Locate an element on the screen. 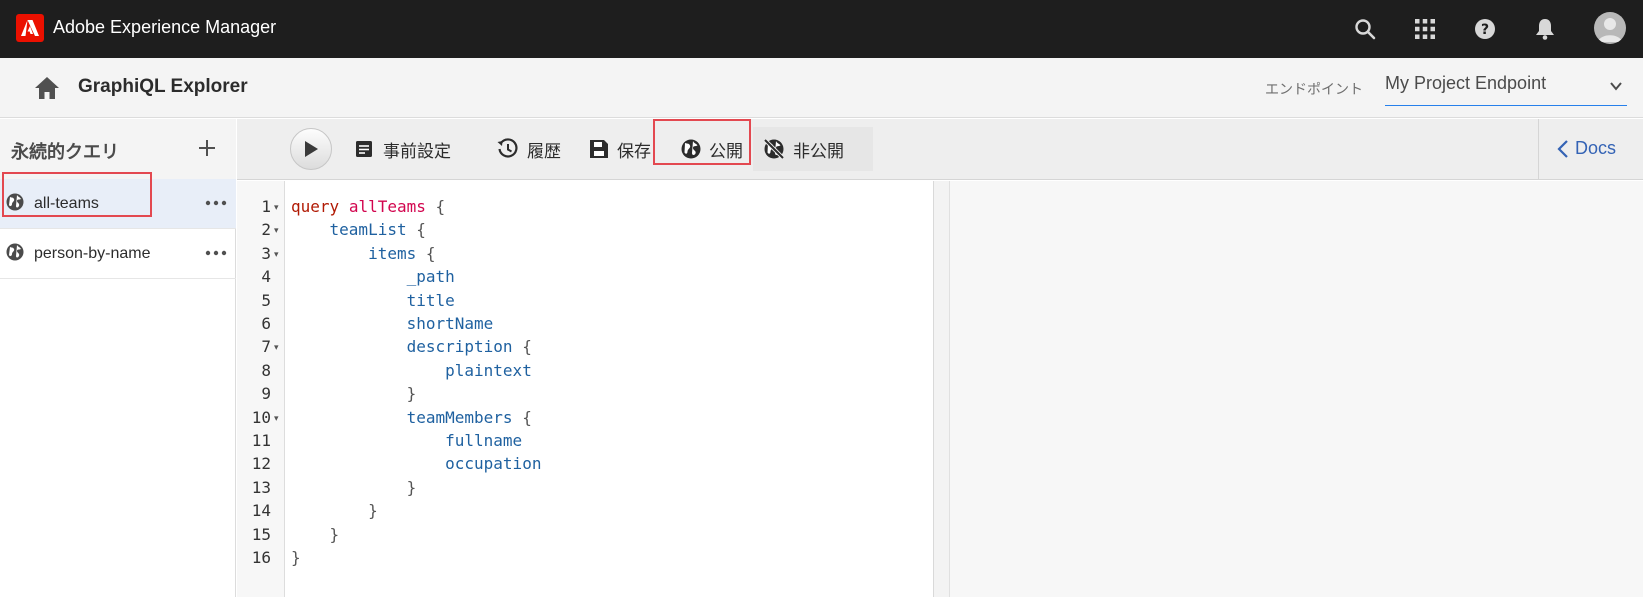 This screenshot has width=1643, height=597. help-icon: ? is located at coordinates (1485, 29).